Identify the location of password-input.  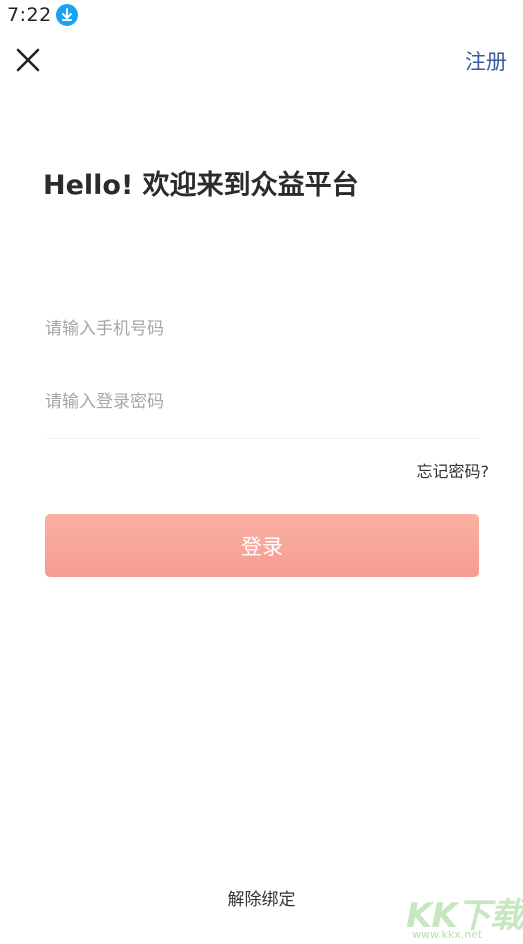
(262, 402).